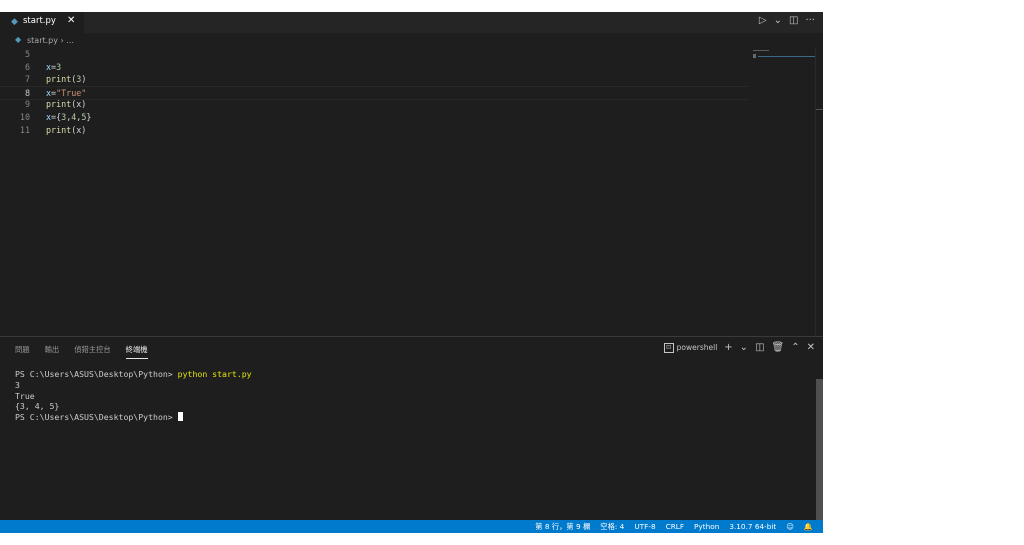 The height and width of the screenshot is (545, 1024). What do you see at coordinates (763, 20) in the screenshot?
I see `run-icon: ▷` at bounding box center [763, 20].